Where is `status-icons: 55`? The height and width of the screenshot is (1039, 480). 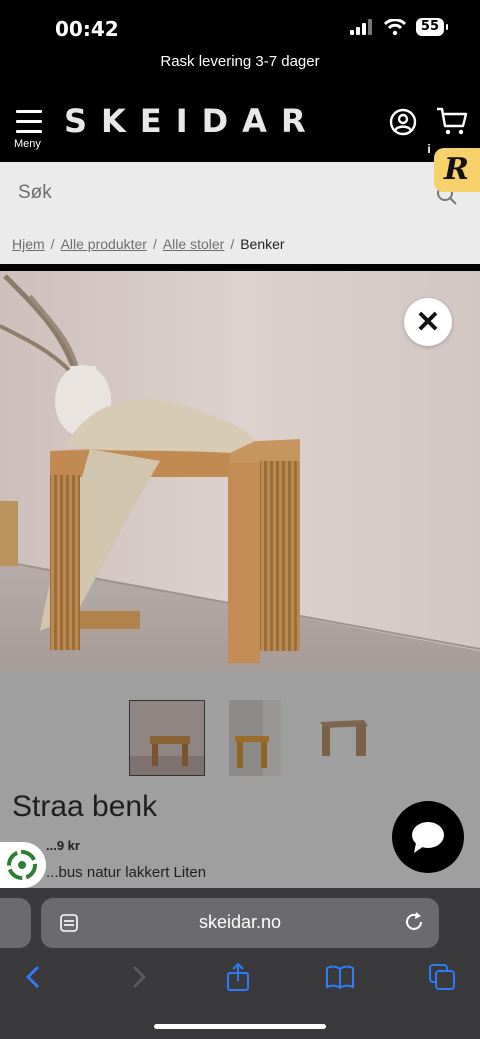 status-icons: 55 is located at coordinates (399, 27).